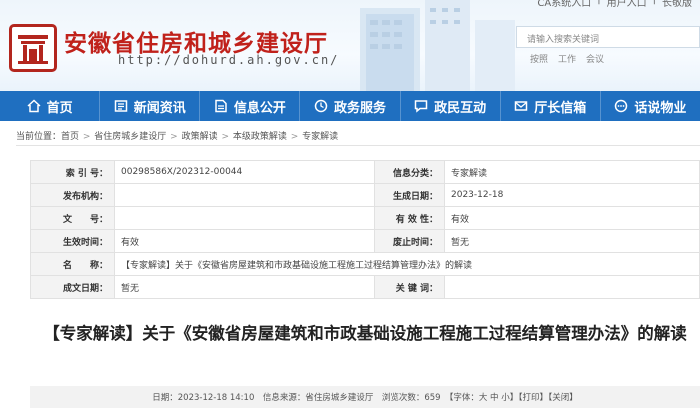 This screenshot has height=414, width=700. What do you see at coordinates (359, 108) in the screenshot?
I see `nav-label: 政务服务` at bounding box center [359, 108].